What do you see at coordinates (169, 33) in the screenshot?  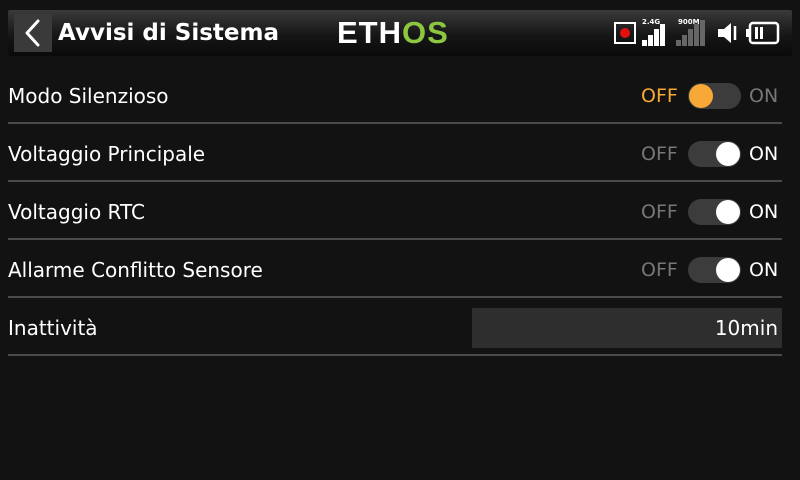 I see `page-title: Avvisi di Sistema` at bounding box center [169, 33].